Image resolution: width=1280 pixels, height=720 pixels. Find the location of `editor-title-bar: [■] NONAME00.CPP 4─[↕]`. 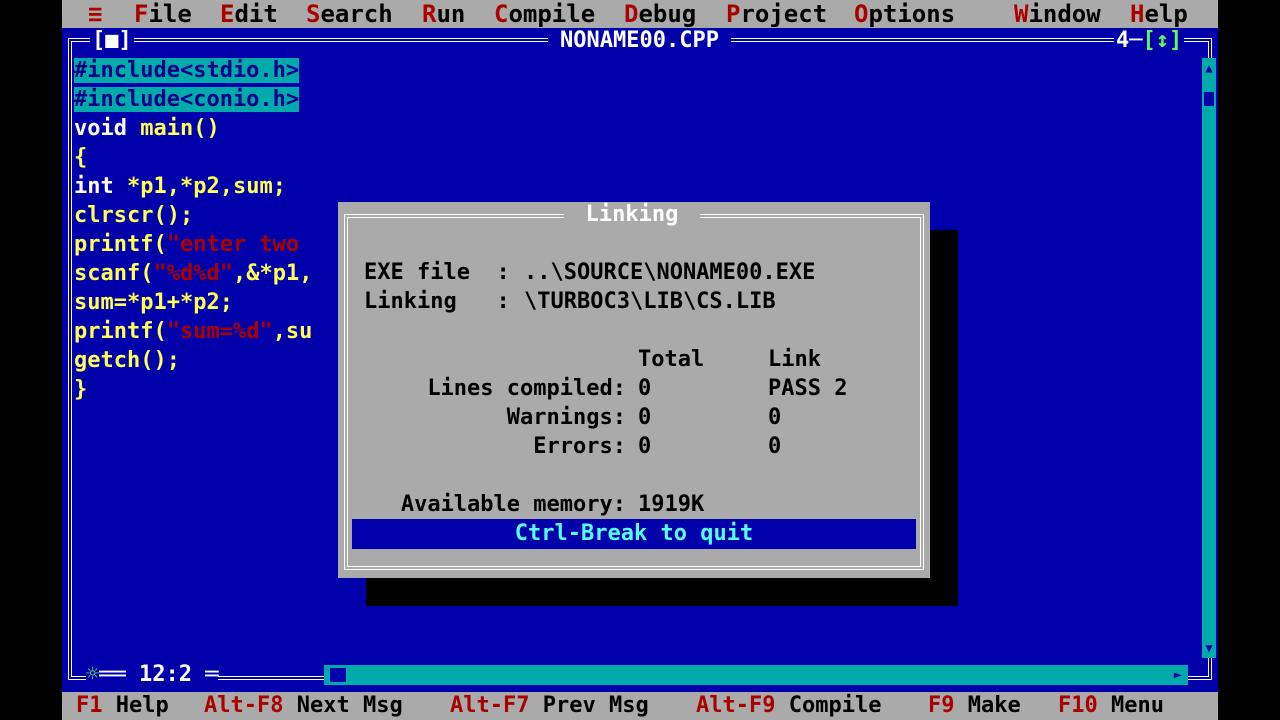

editor-title-bar: [■] NONAME00.CPP 4─[↕] is located at coordinates (640, 41).